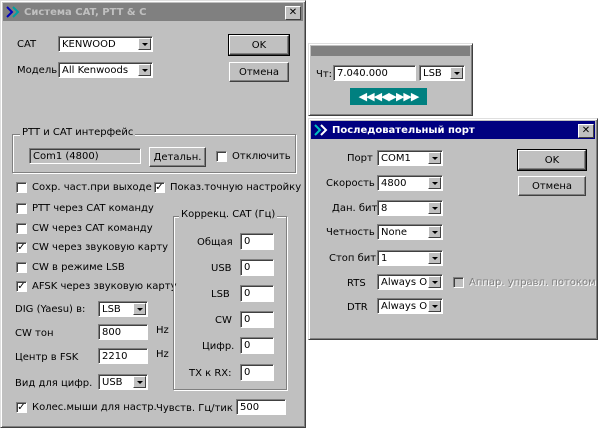 The image size is (600, 430). Describe the element at coordinates (221, 156) in the screenshot. I see `disable-checkbox` at that location.